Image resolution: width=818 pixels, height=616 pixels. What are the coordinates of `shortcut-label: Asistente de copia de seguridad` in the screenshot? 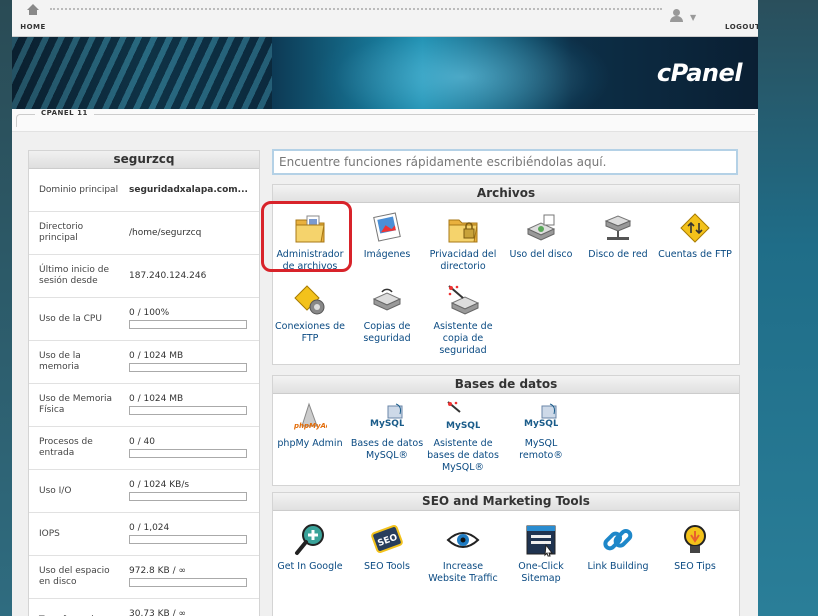 It's located at (463, 338).